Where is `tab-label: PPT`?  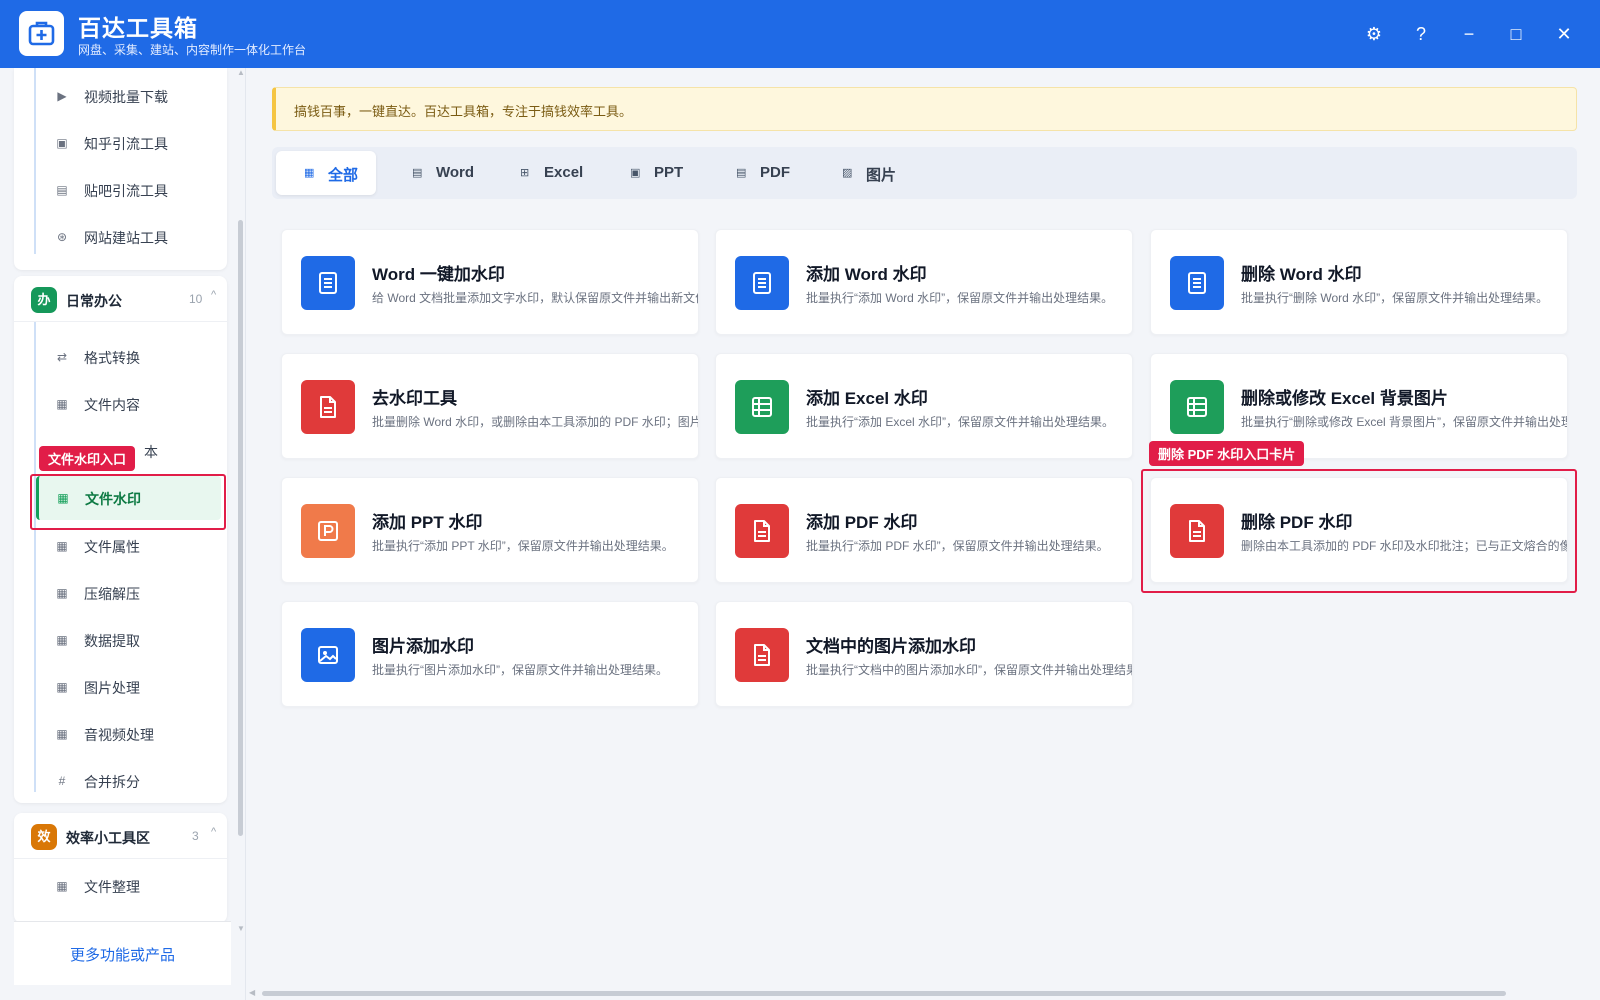
tab-label: PPT is located at coordinates (669, 172).